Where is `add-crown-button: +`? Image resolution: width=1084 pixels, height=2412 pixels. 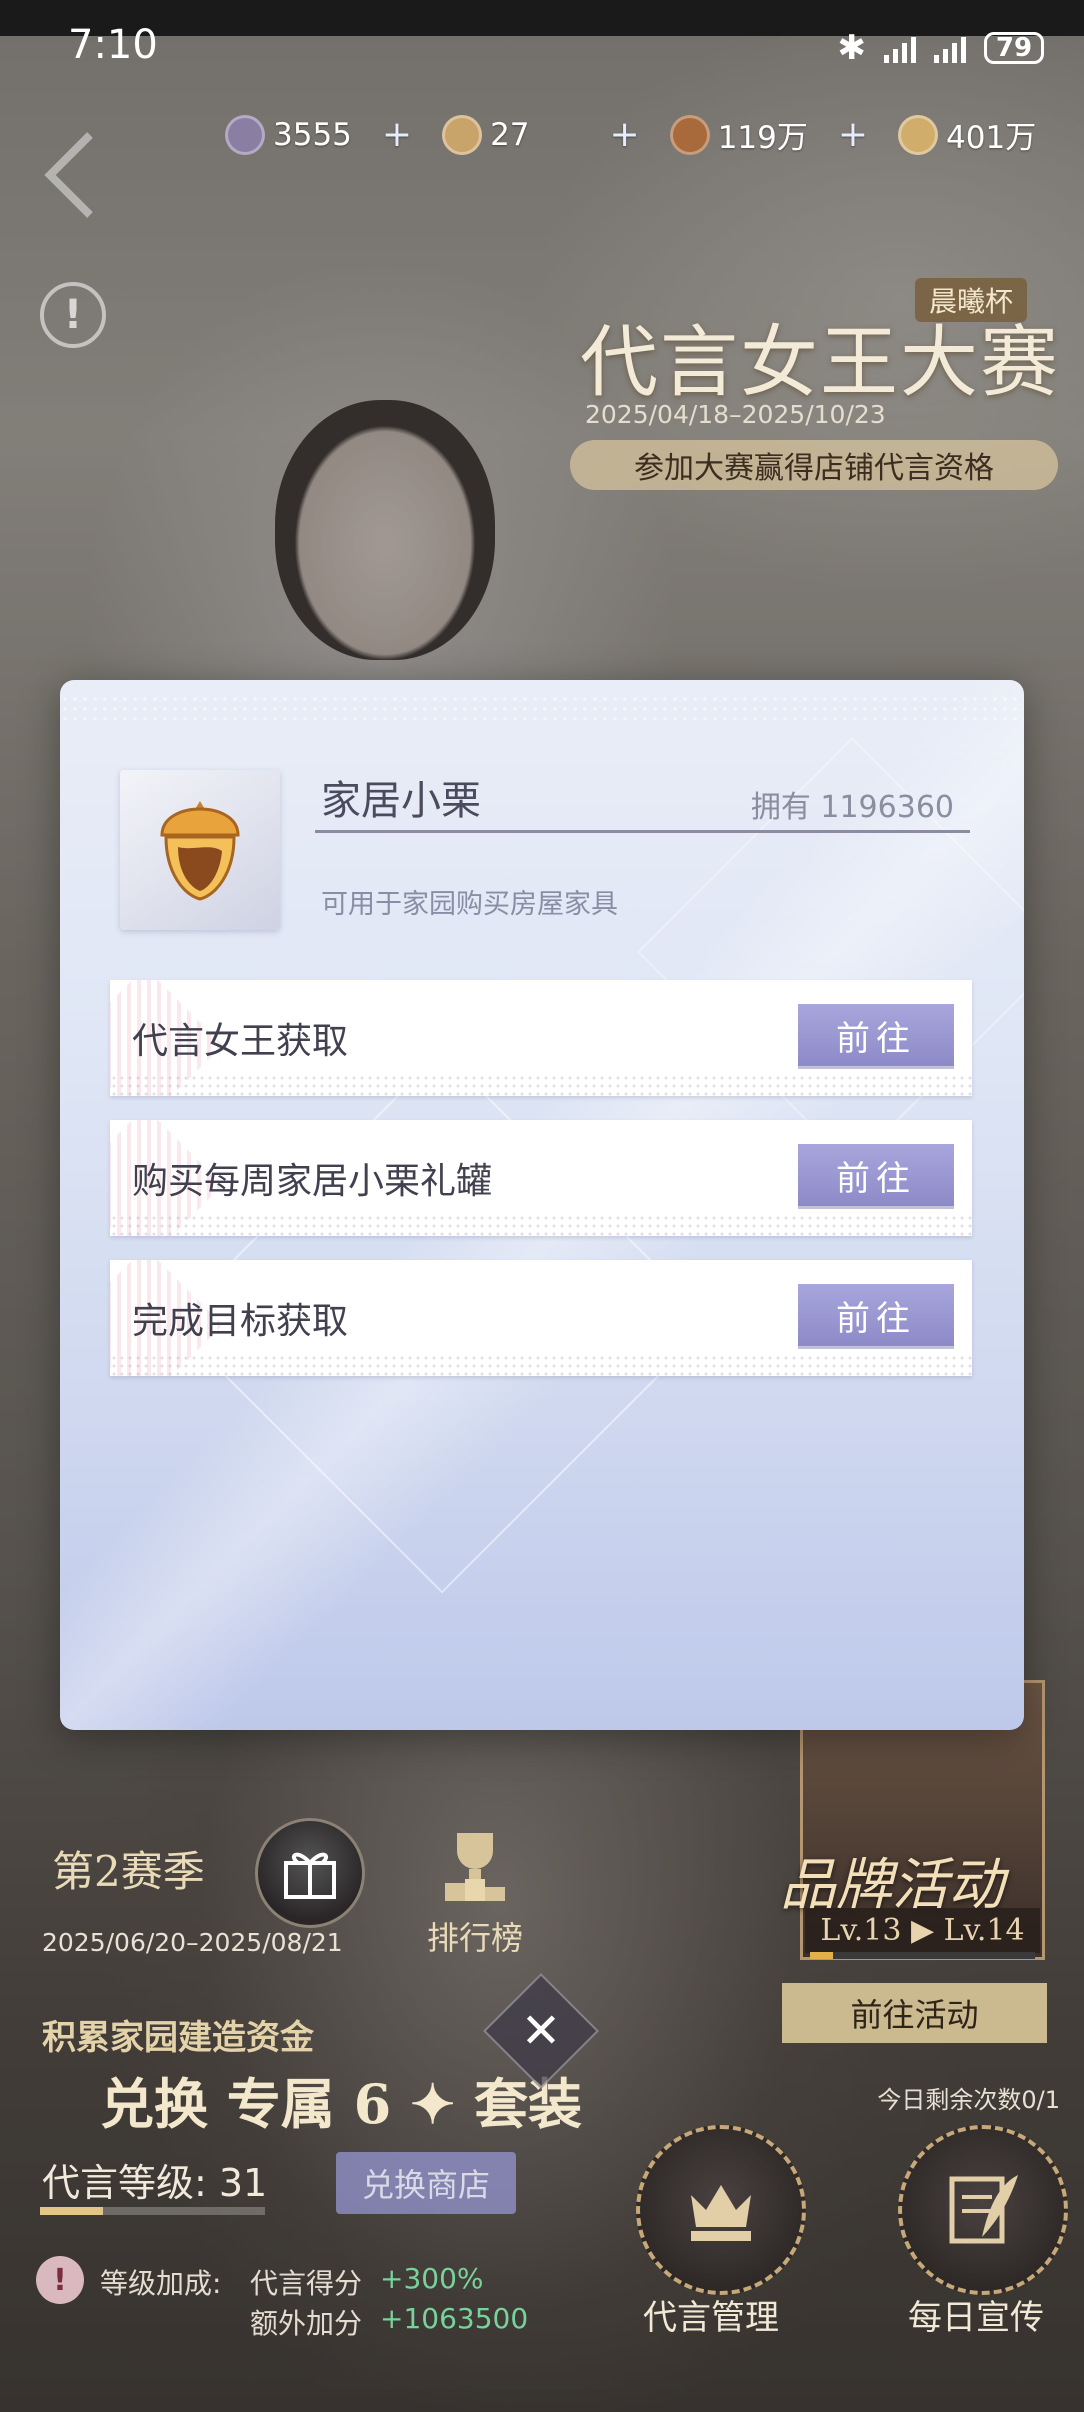
add-crown-button: + is located at coordinates (625, 134).